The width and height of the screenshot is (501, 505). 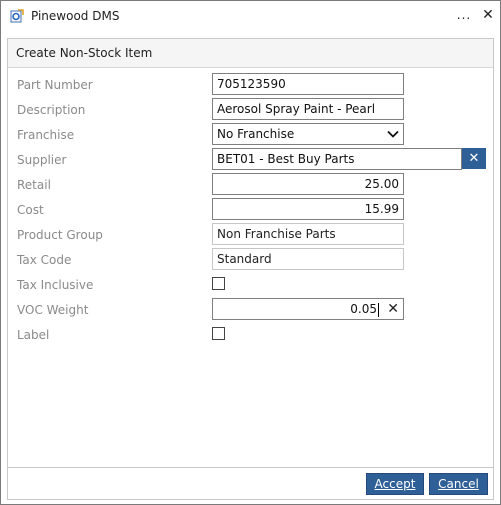 I want to click on chevron-down-icon, so click(x=393, y=134).